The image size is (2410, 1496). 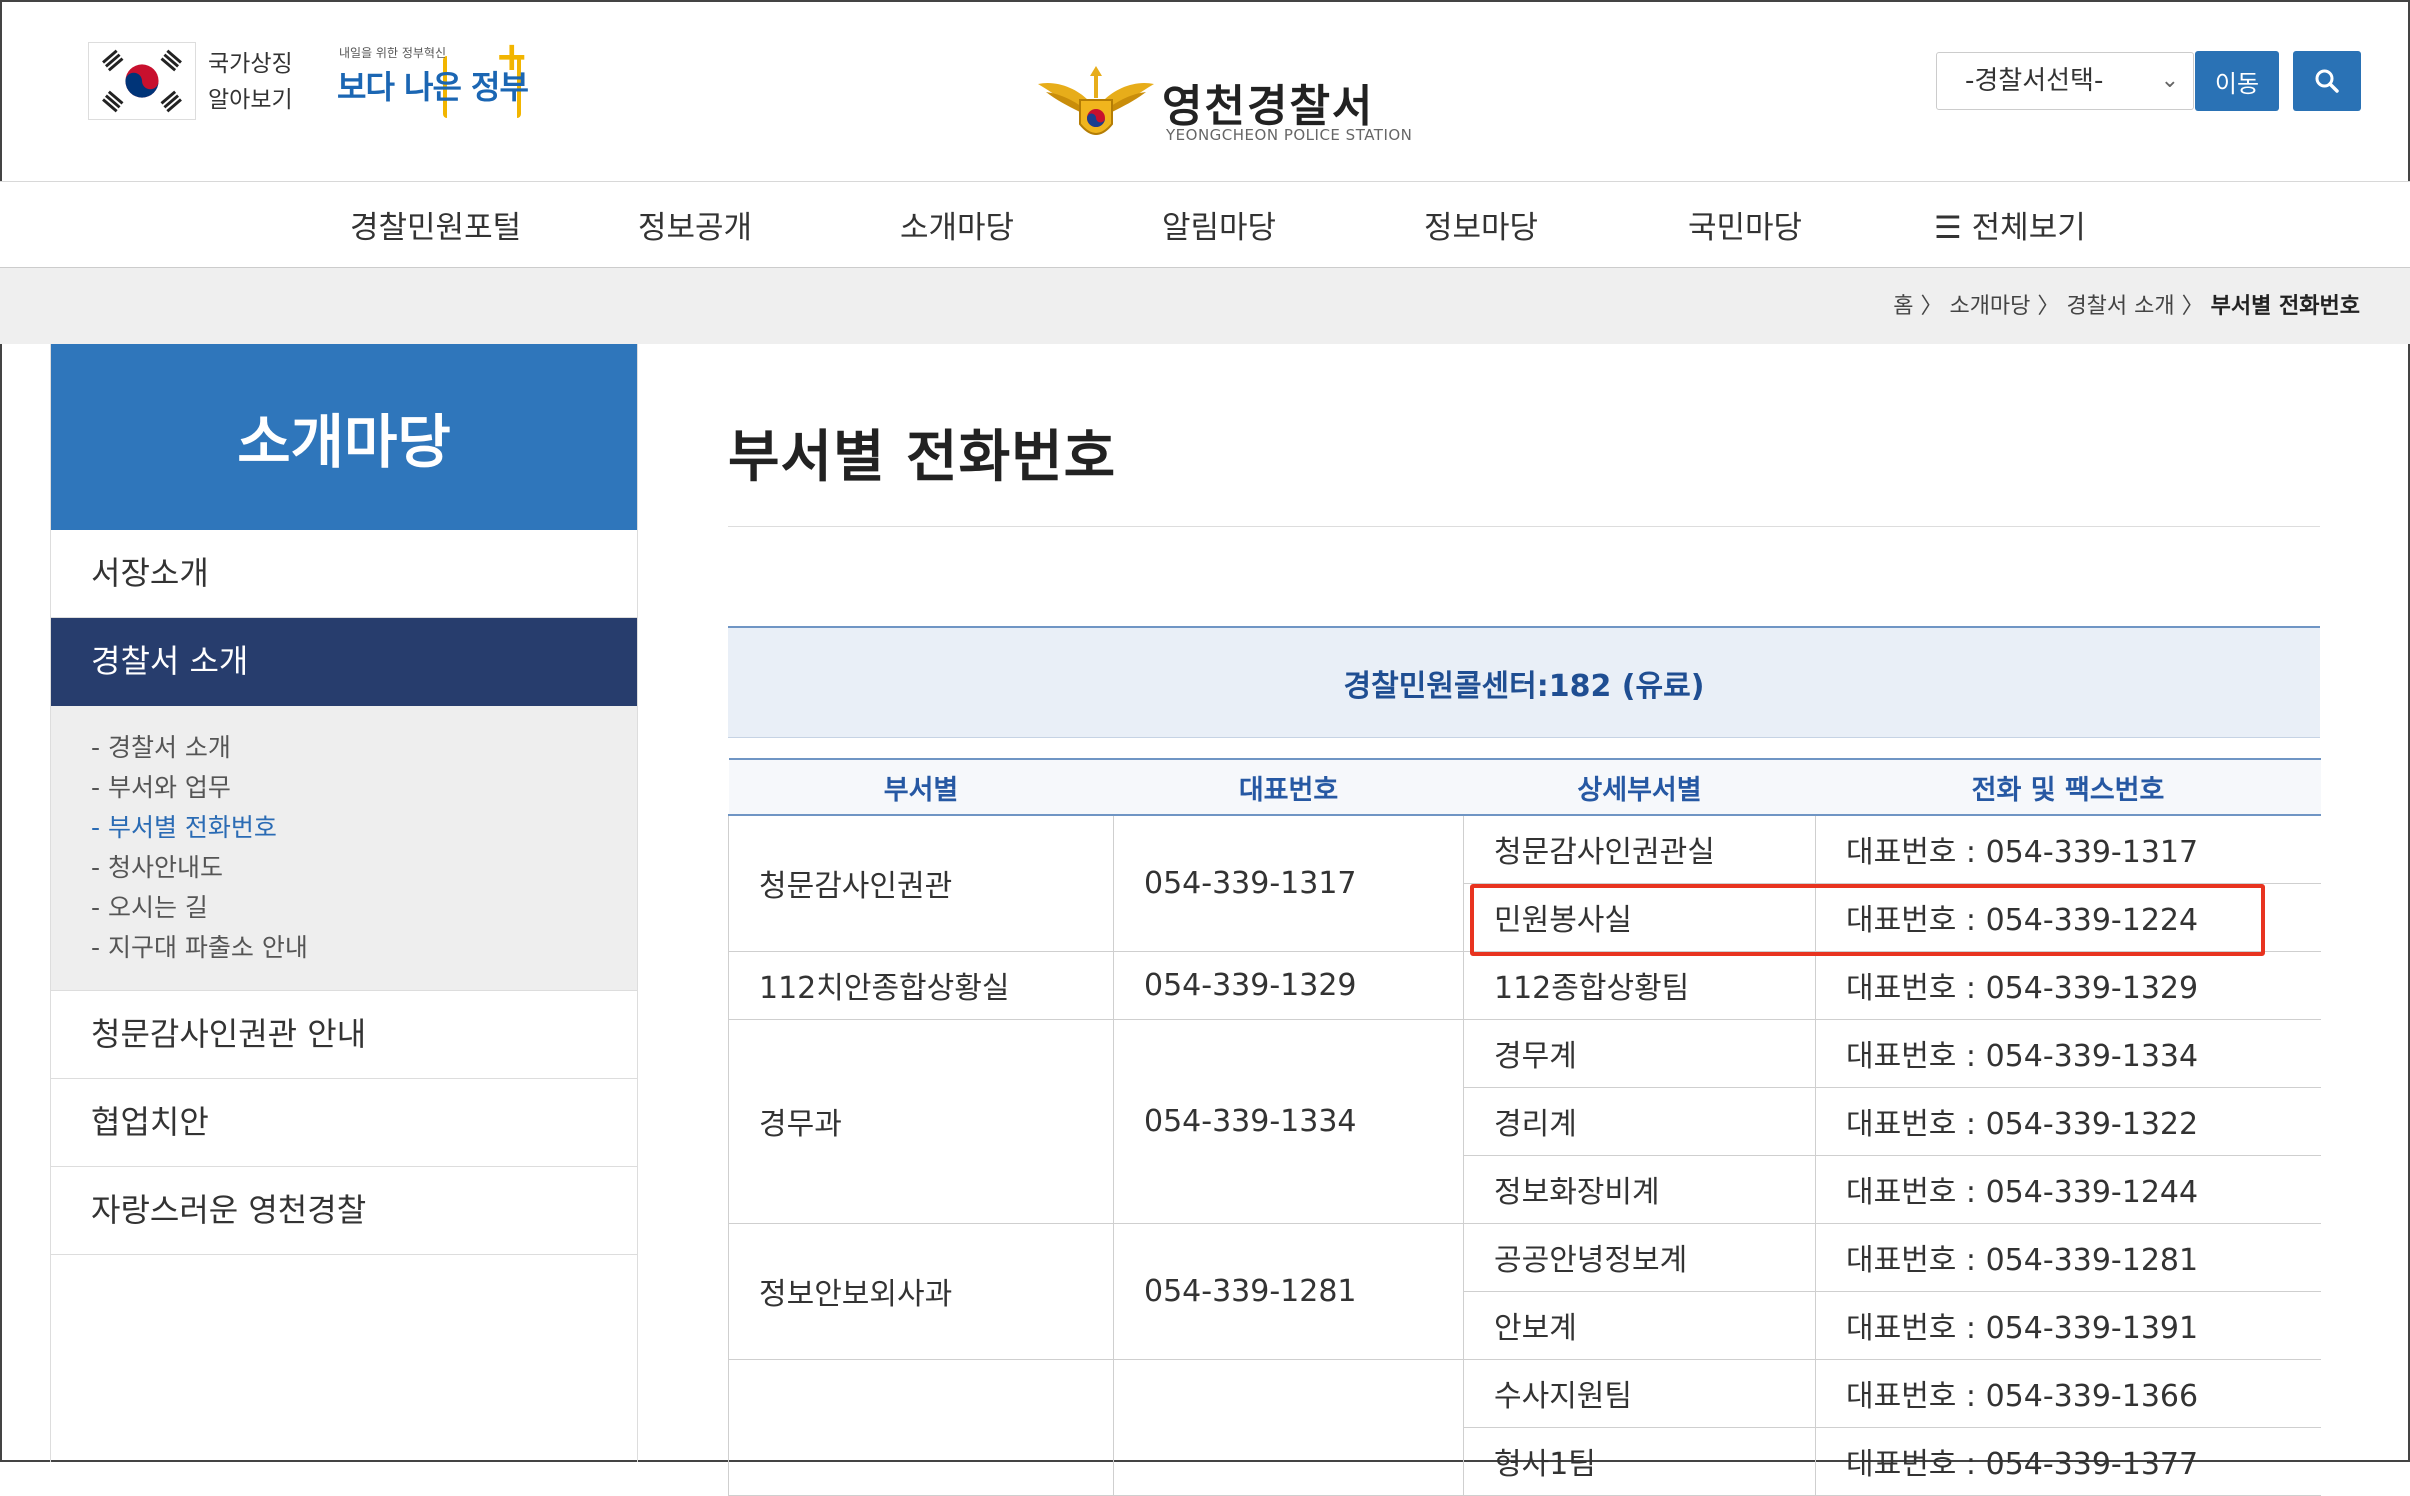 I want to click on main-number-cell: 054-339-1334, so click(x=1288, y=1121).